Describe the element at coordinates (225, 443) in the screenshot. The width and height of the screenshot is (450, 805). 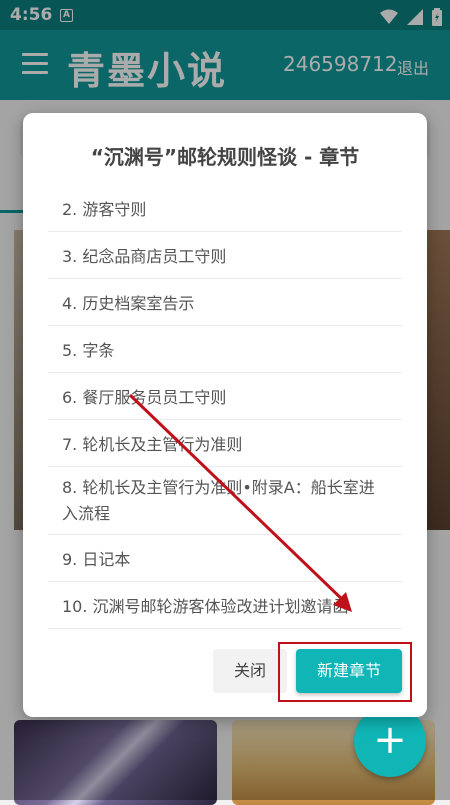
I see `chapter-item: 7. 轮机长及主管行为准则` at that location.